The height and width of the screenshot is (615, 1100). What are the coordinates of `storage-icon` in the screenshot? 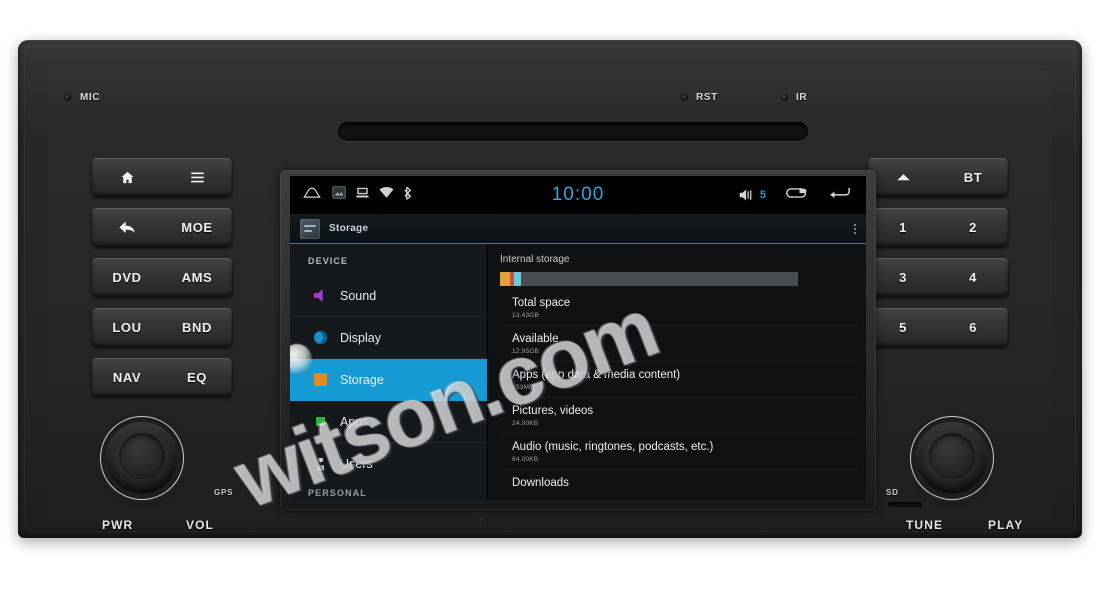 It's located at (320, 379).